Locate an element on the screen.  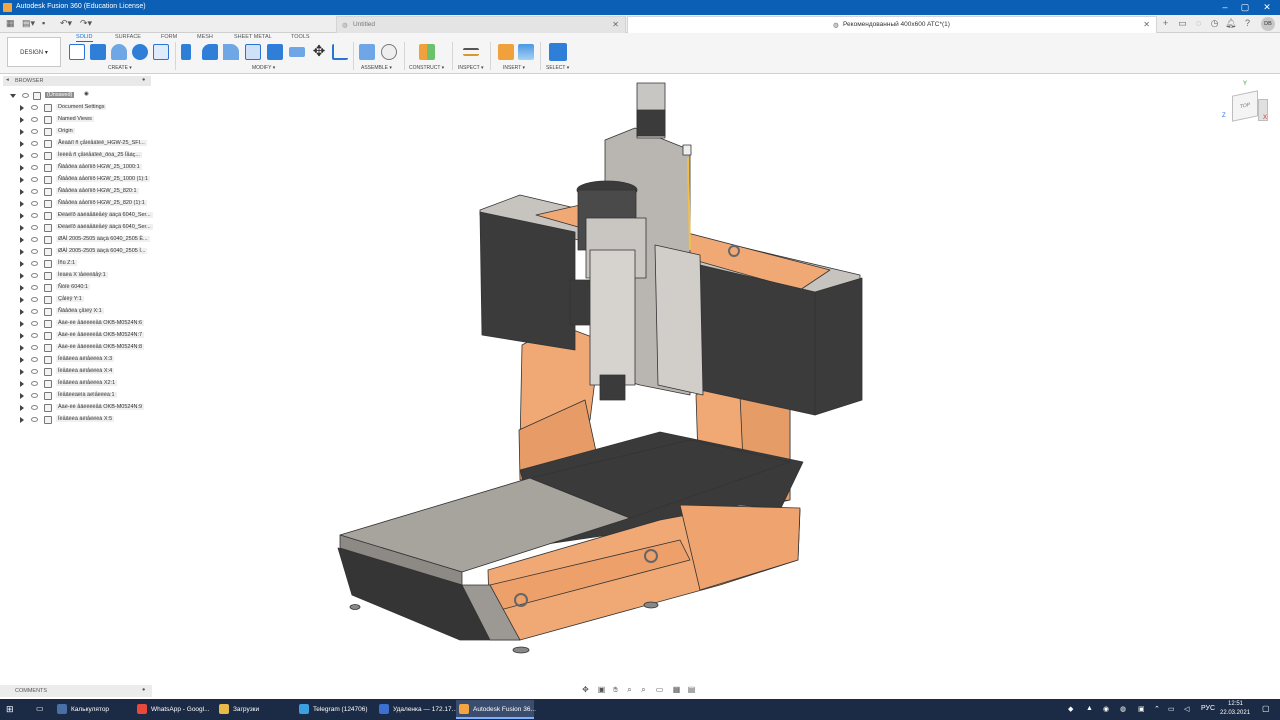
browser-header: ◂ BROWSER ● is located at coordinates (77, 81).